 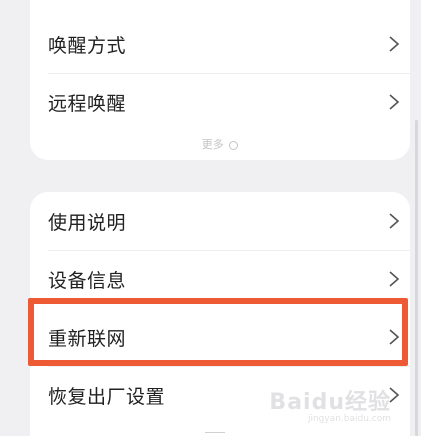 I want to click on user-guide-label: 使用说明, so click(x=87, y=222).